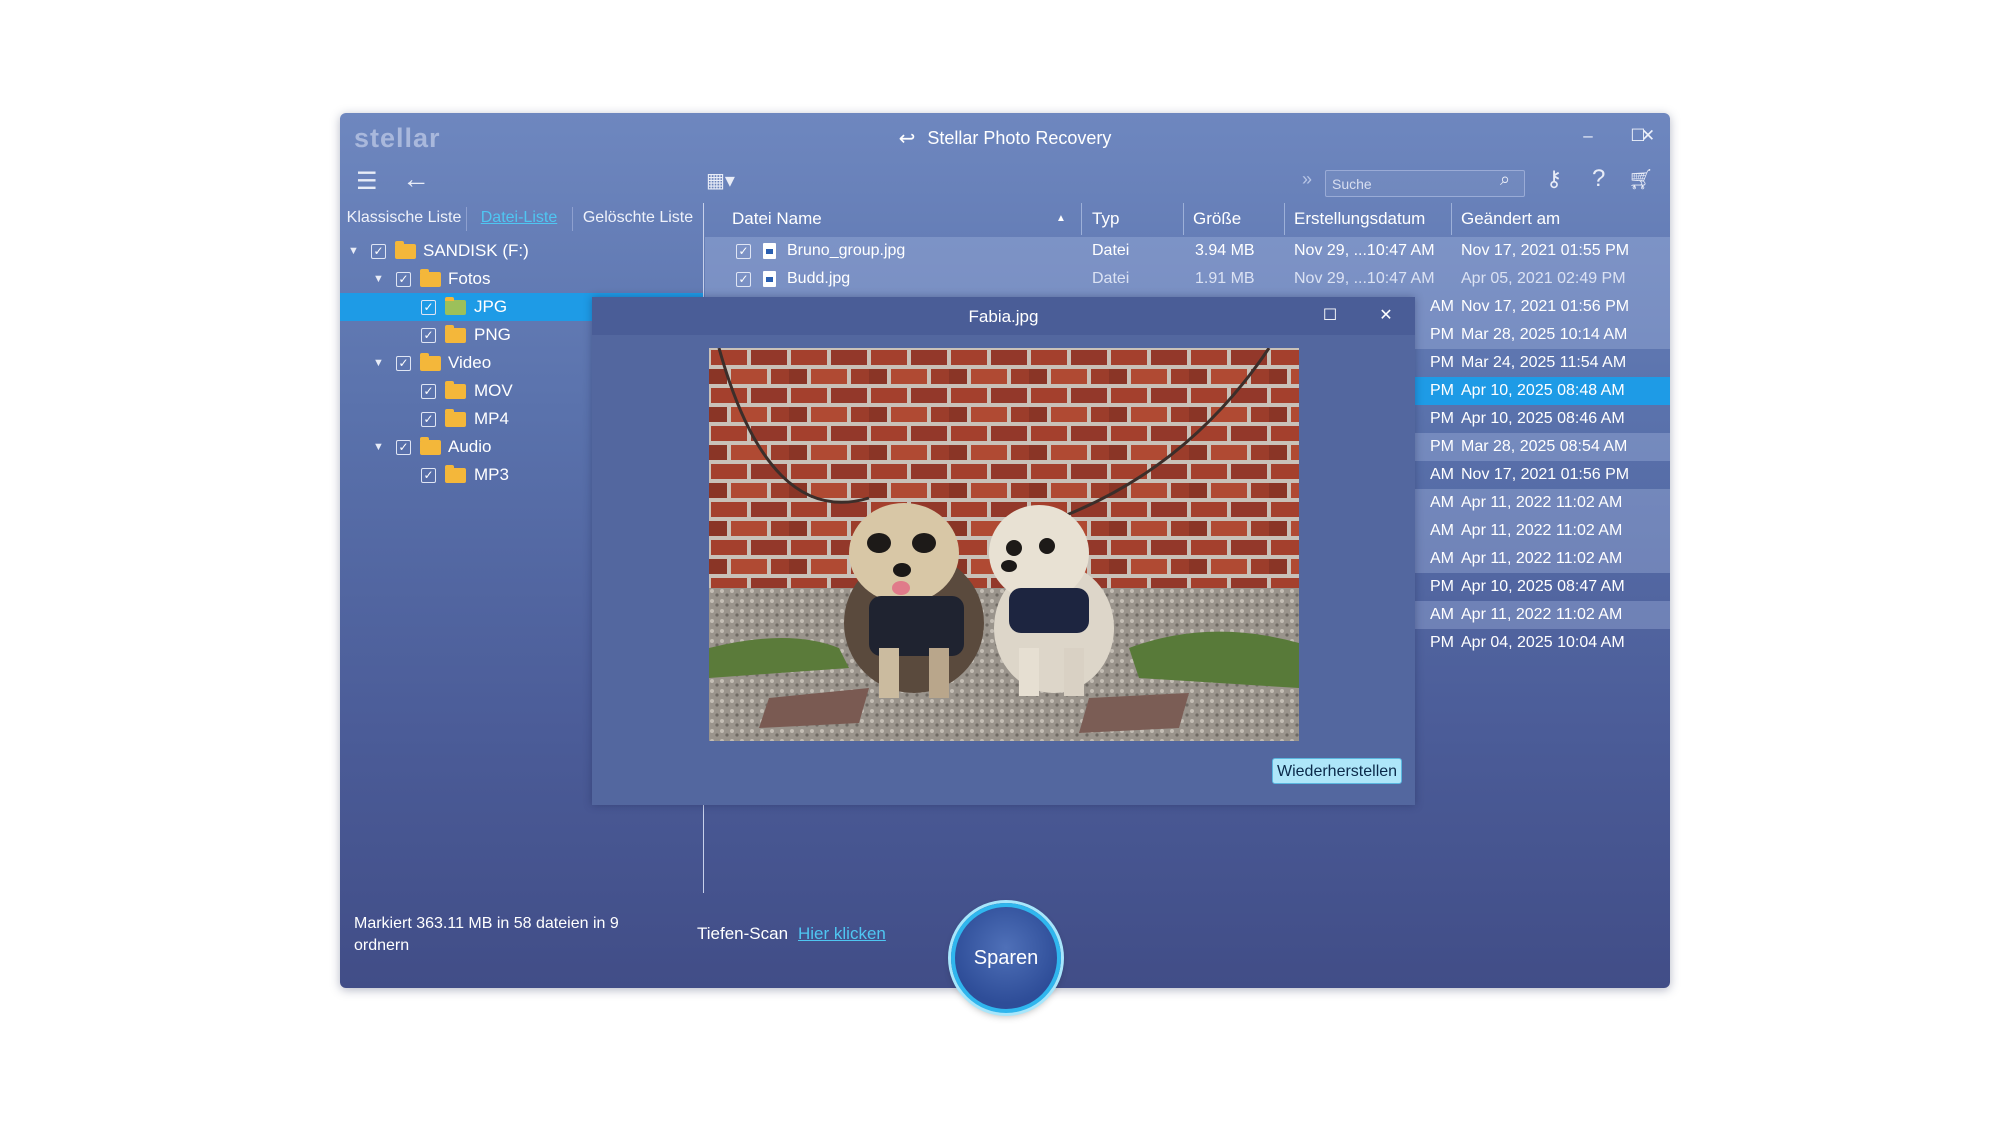 This screenshot has width=2000, height=1125. Describe the element at coordinates (1359, 219) in the screenshot. I see `column-header-created: Erstellungsdatum` at that location.